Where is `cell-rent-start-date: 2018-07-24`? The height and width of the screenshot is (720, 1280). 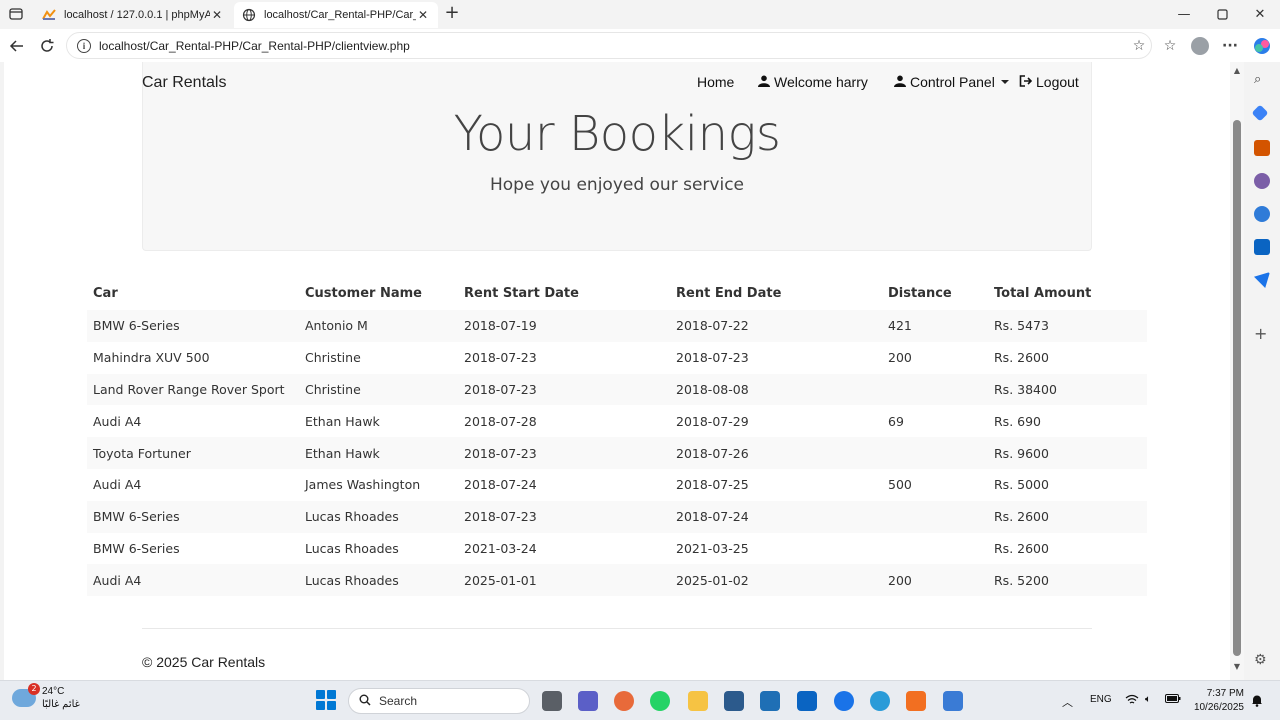 cell-rent-start-date: 2018-07-24 is located at coordinates (500, 485).